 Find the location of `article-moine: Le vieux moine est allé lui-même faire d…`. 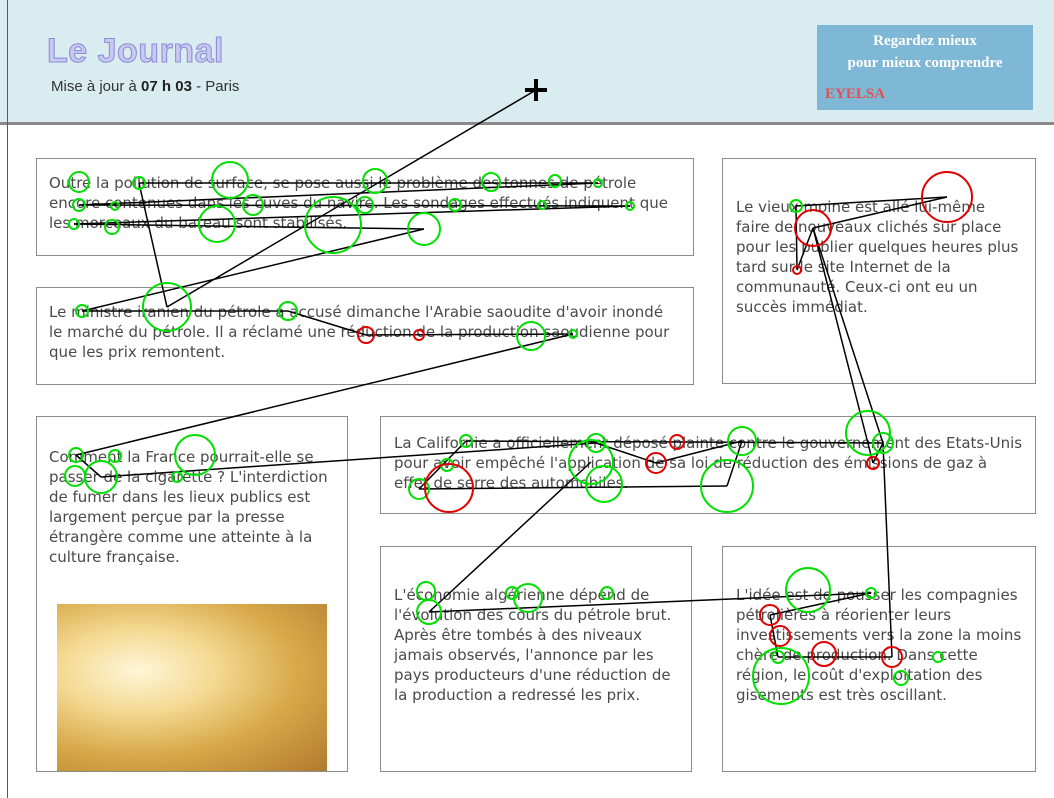

article-moine: Le vieux moine est allé lui-même faire d… is located at coordinates (879, 271).